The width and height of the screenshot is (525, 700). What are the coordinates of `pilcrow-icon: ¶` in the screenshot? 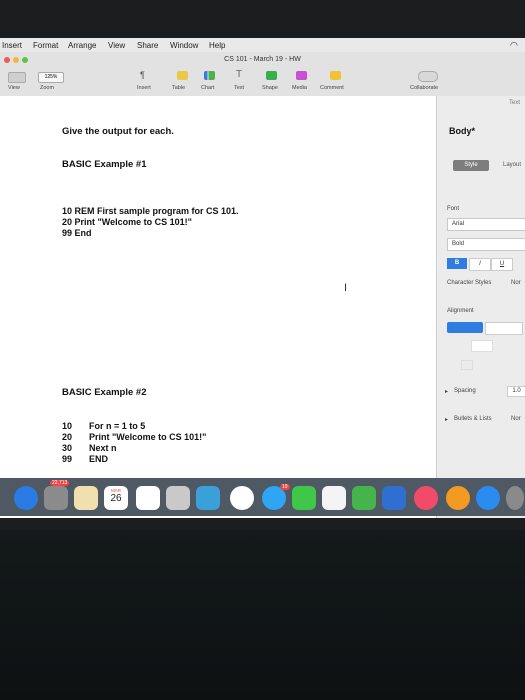 It's located at (147, 75).